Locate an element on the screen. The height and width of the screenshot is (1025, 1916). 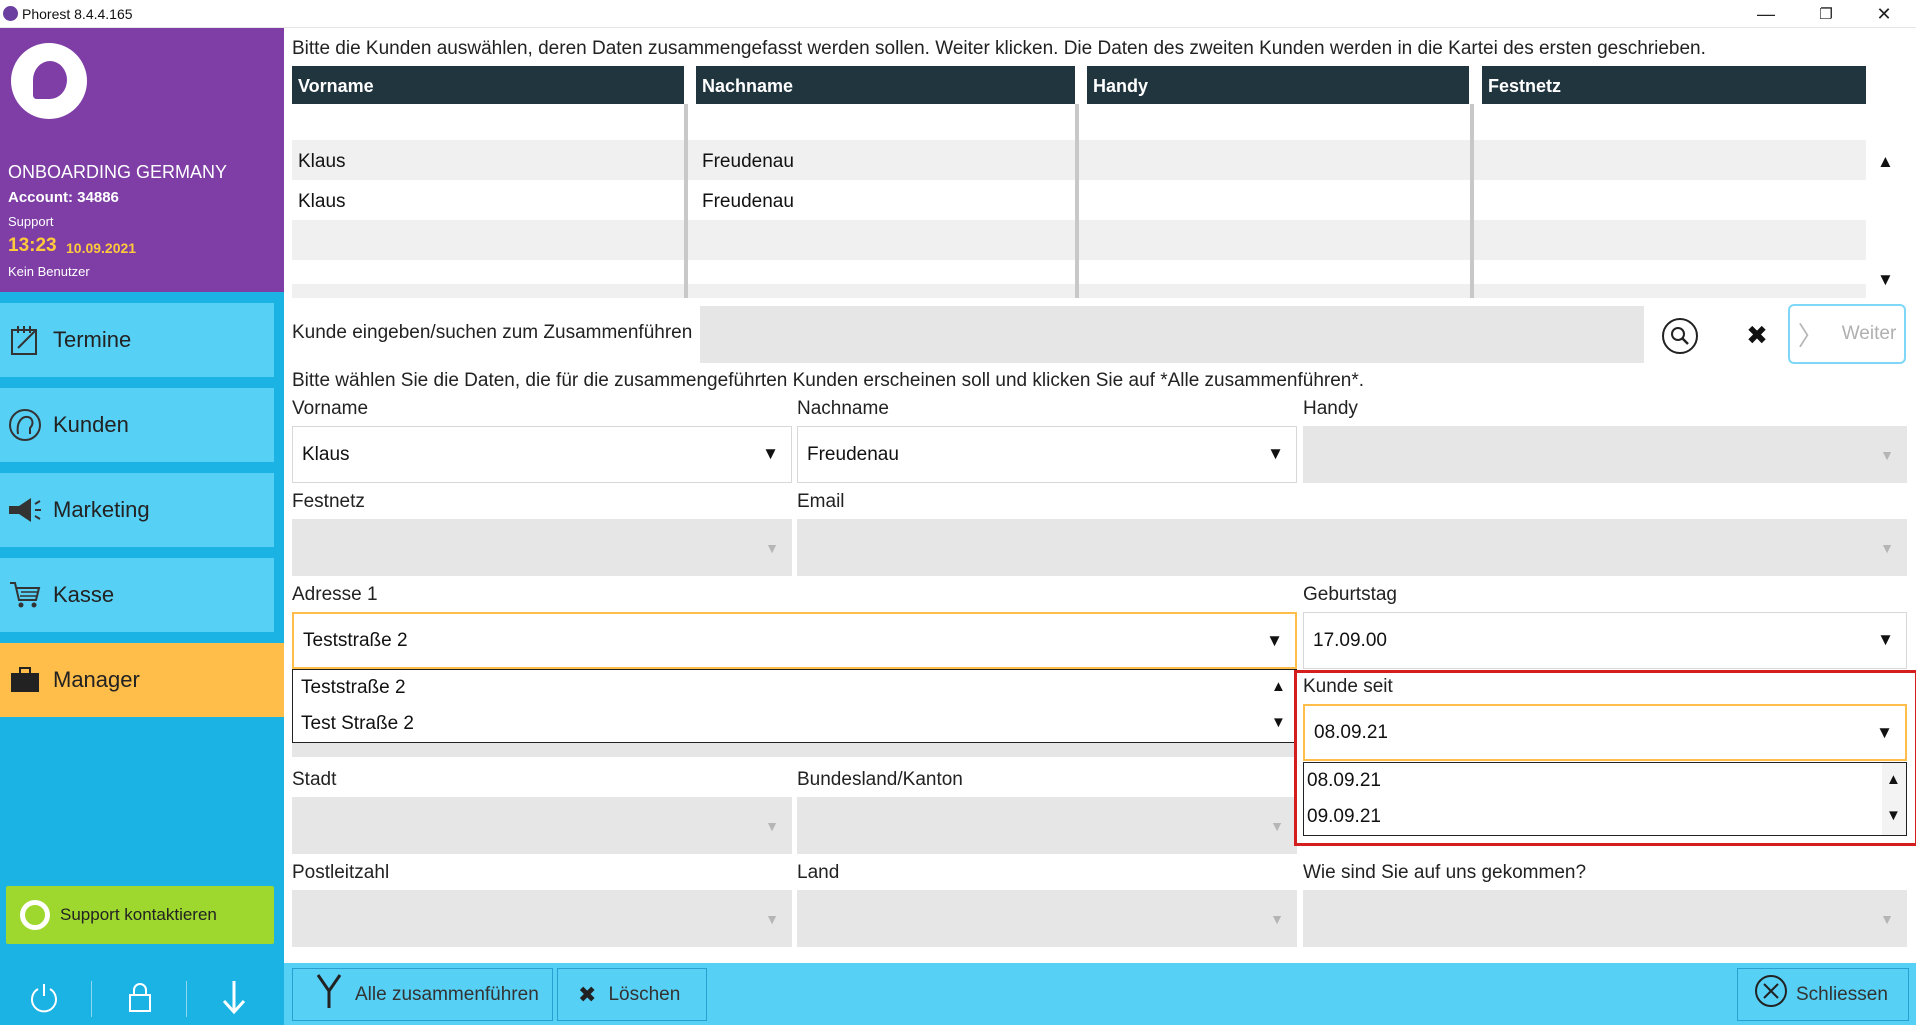
stadt-select: ▼ is located at coordinates (542, 825).